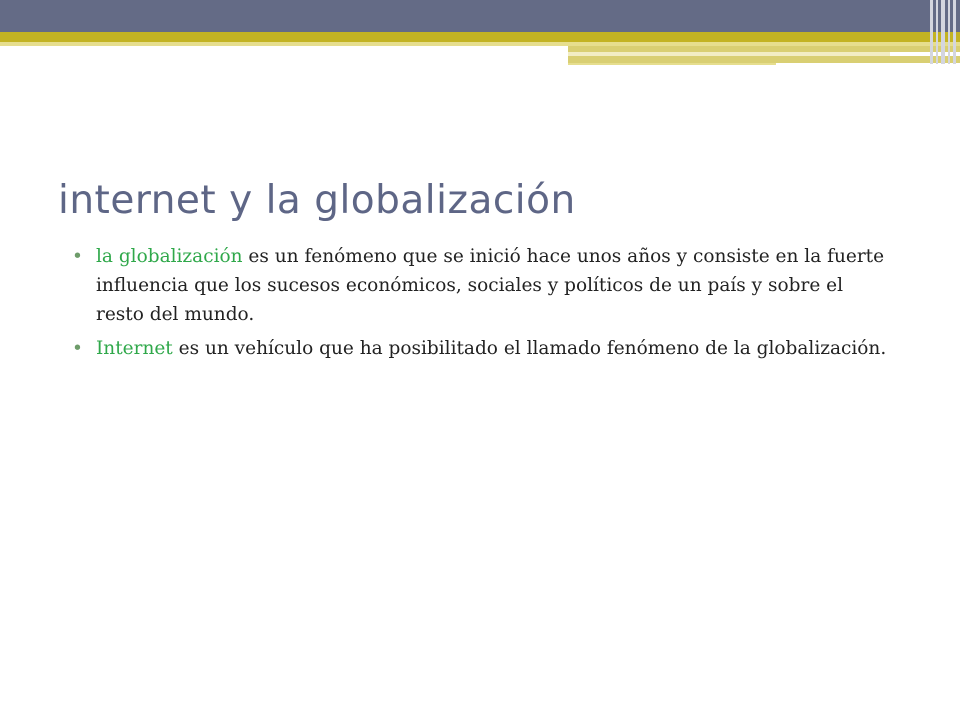  What do you see at coordinates (480, 37) in the screenshot?
I see `header-band-gold` at bounding box center [480, 37].